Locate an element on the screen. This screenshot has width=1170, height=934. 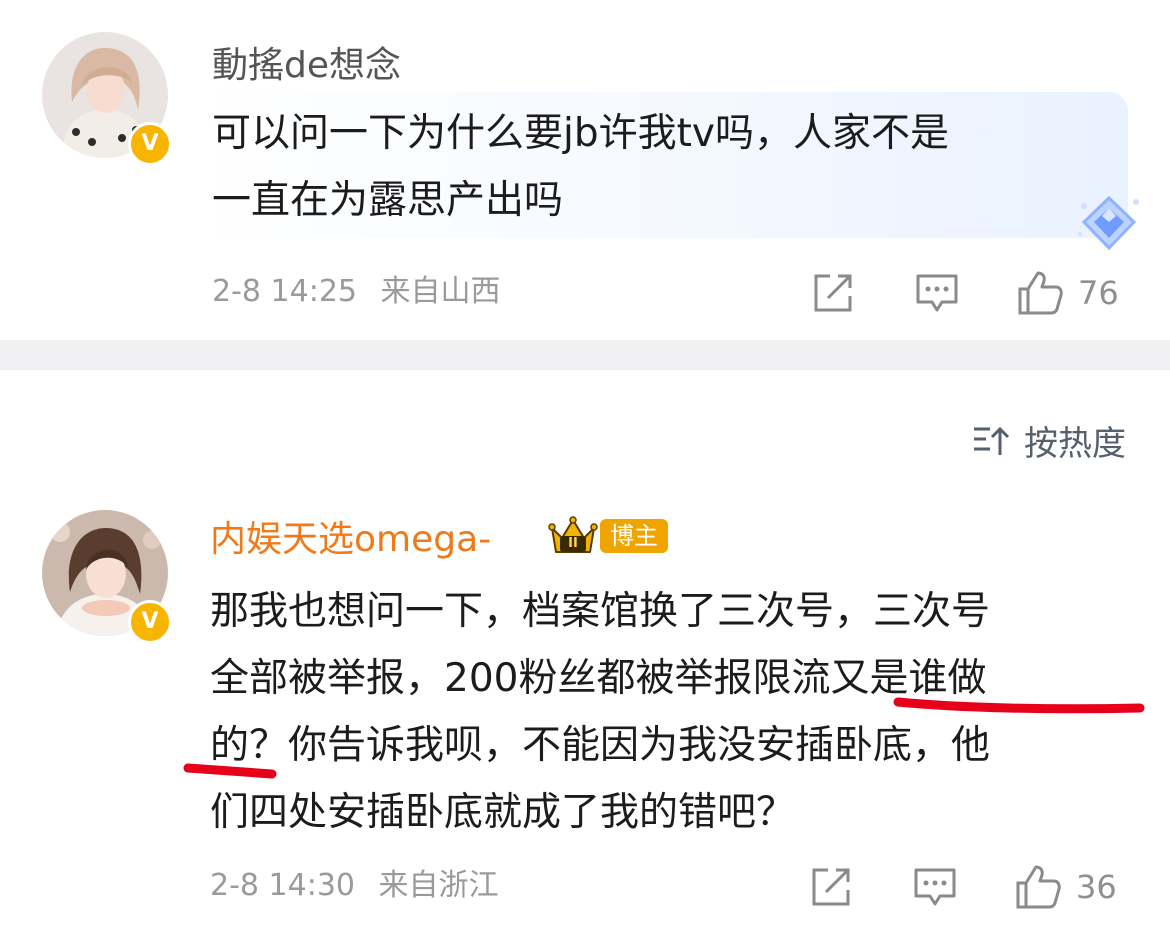
comment-date: 2-8 14:25 is located at coordinates (284, 291).